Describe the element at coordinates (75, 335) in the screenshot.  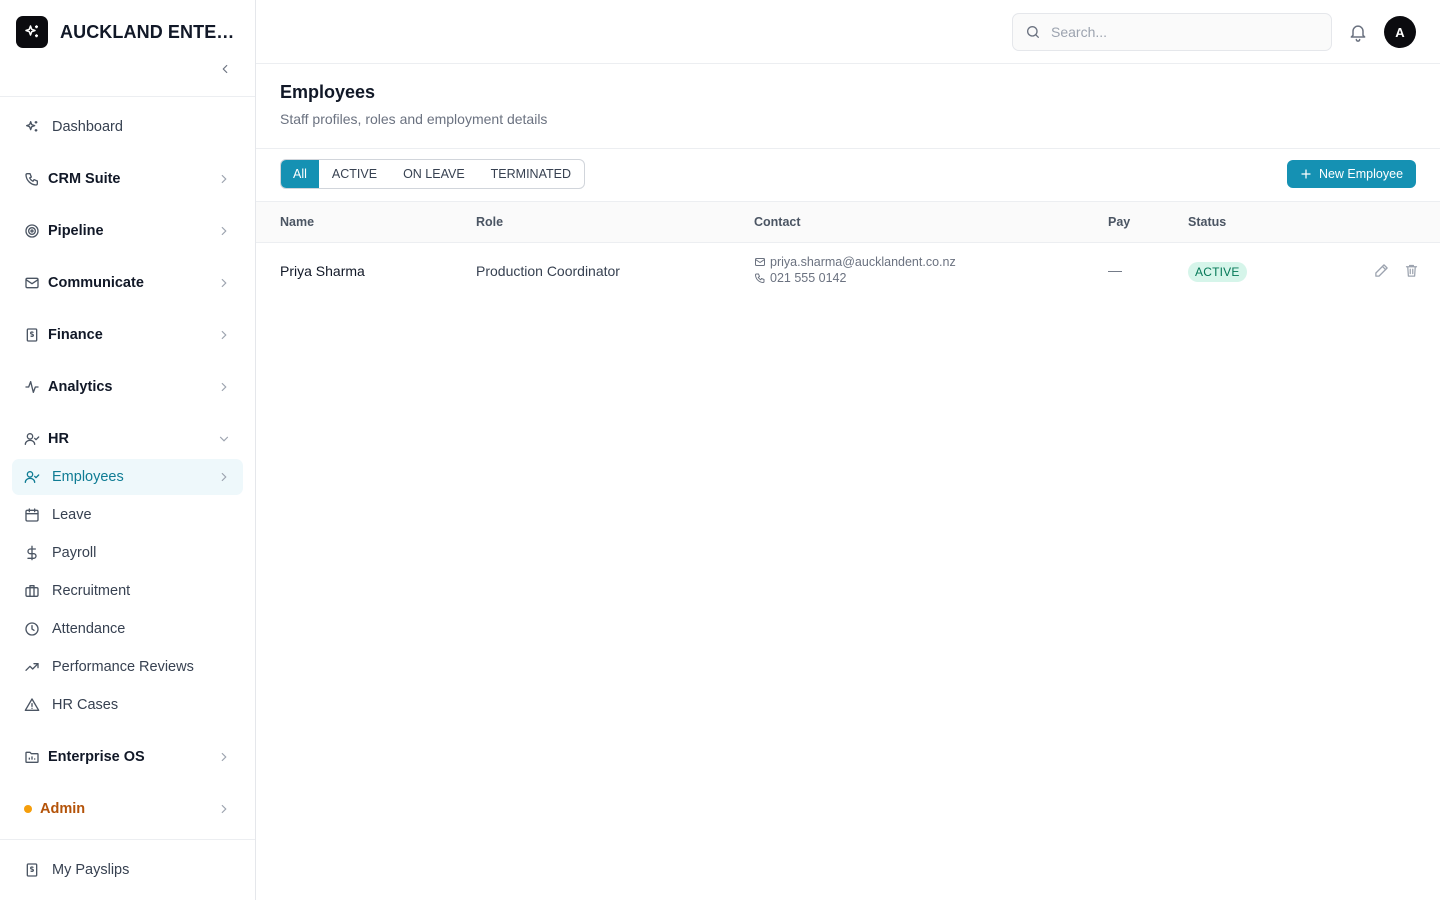
I see `sidebar-item-label: Finance` at that location.